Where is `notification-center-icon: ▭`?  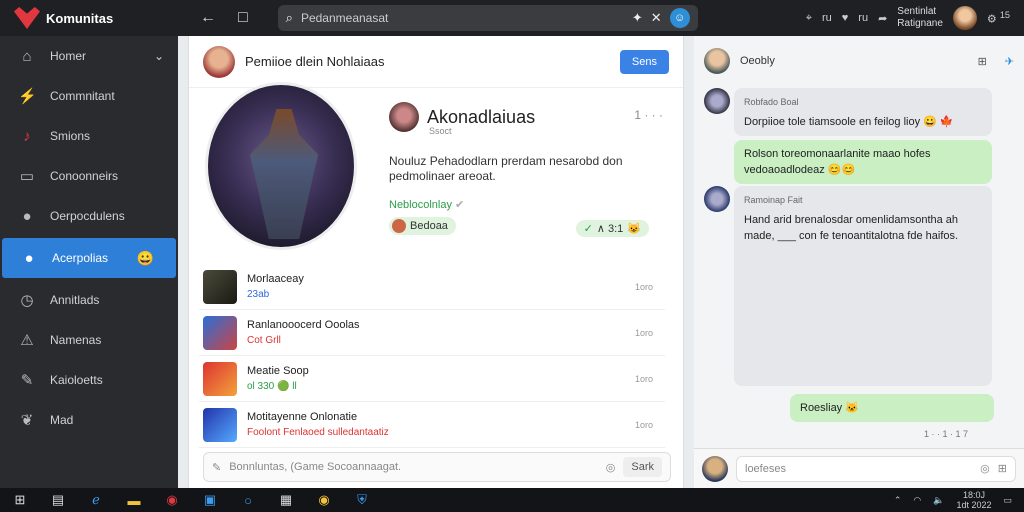
notification-center-icon: ▭ is located at coordinates (1007, 500).